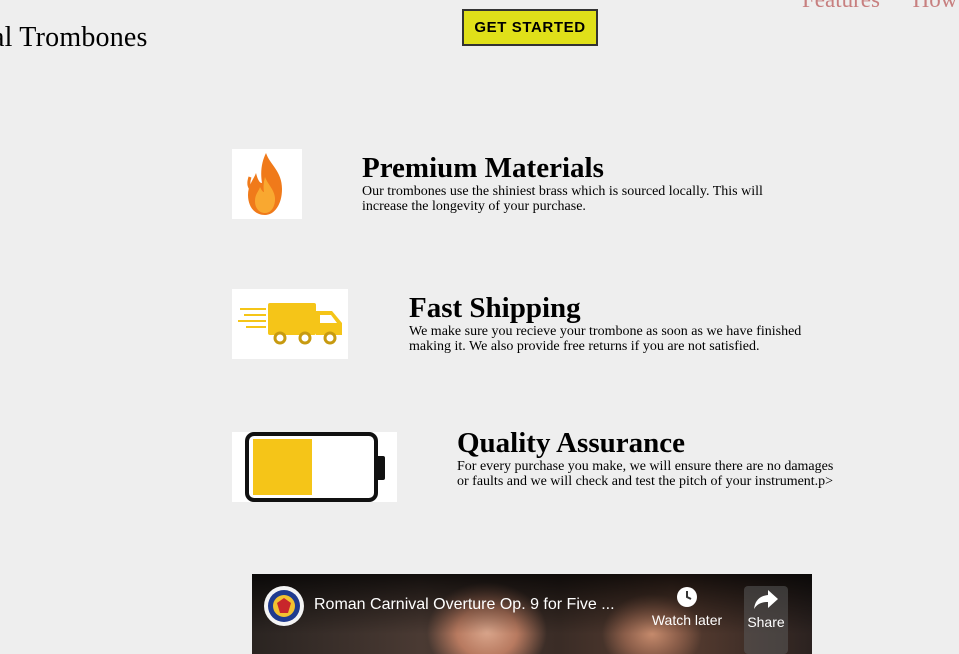  I want to click on top-nav: Features How, so click(880, 6).